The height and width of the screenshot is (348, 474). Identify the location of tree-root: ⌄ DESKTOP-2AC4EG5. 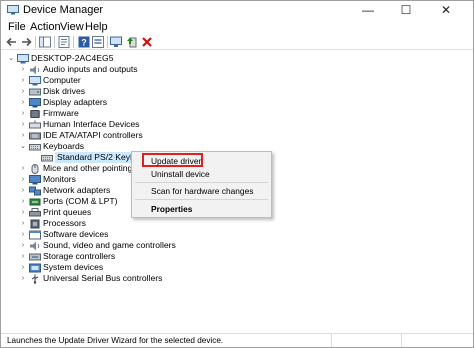
(107, 58).